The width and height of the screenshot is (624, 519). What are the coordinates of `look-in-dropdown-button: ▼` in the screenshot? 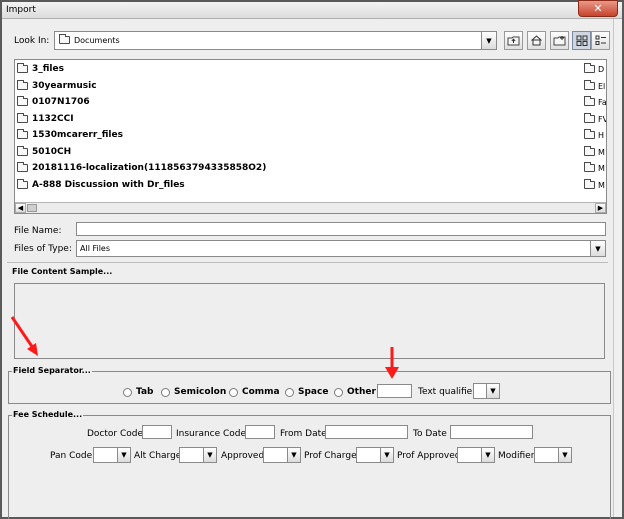 It's located at (488, 40).